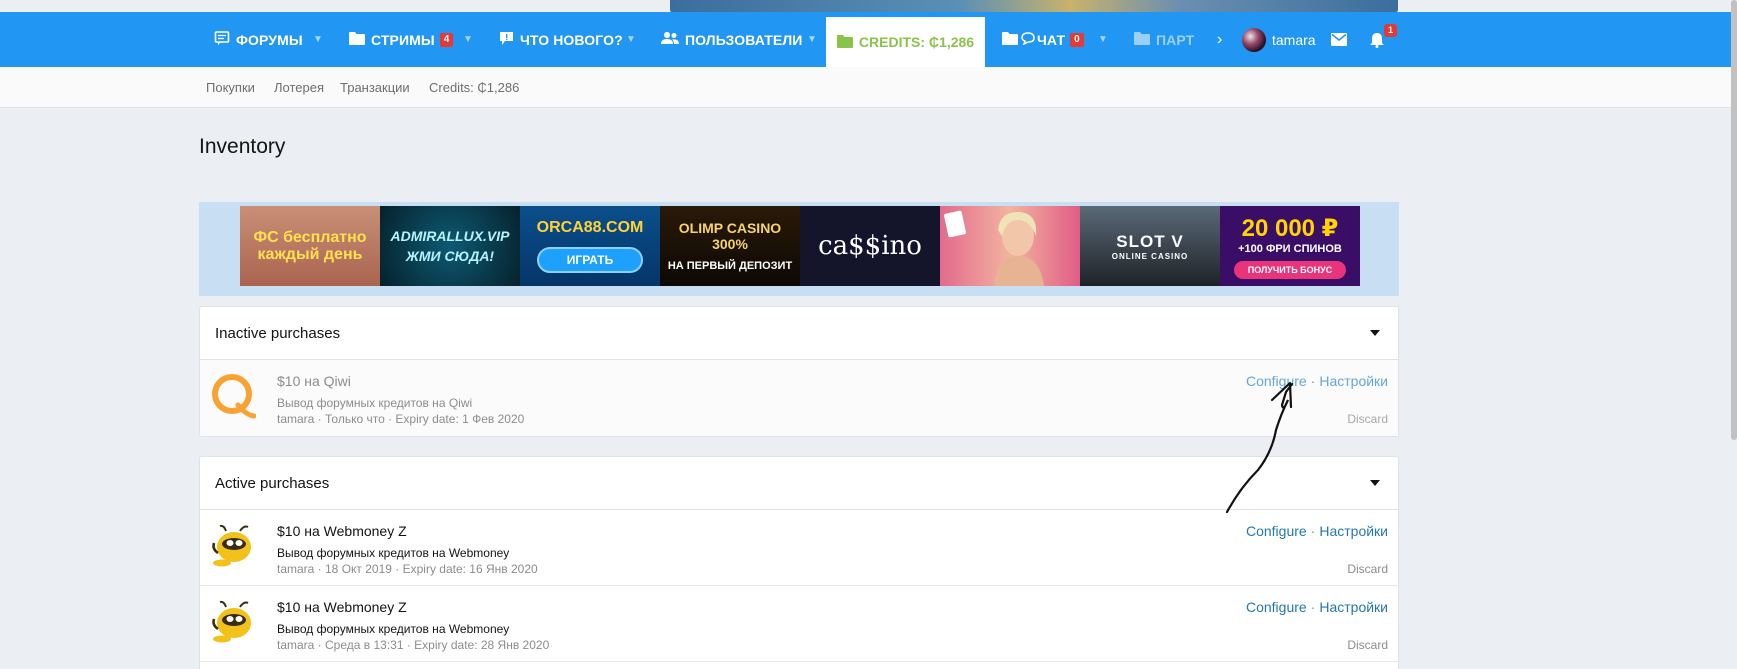 The height and width of the screenshot is (669, 1737). What do you see at coordinates (590, 260) in the screenshot?
I see `ad-button: ИГРАТЬ` at bounding box center [590, 260].